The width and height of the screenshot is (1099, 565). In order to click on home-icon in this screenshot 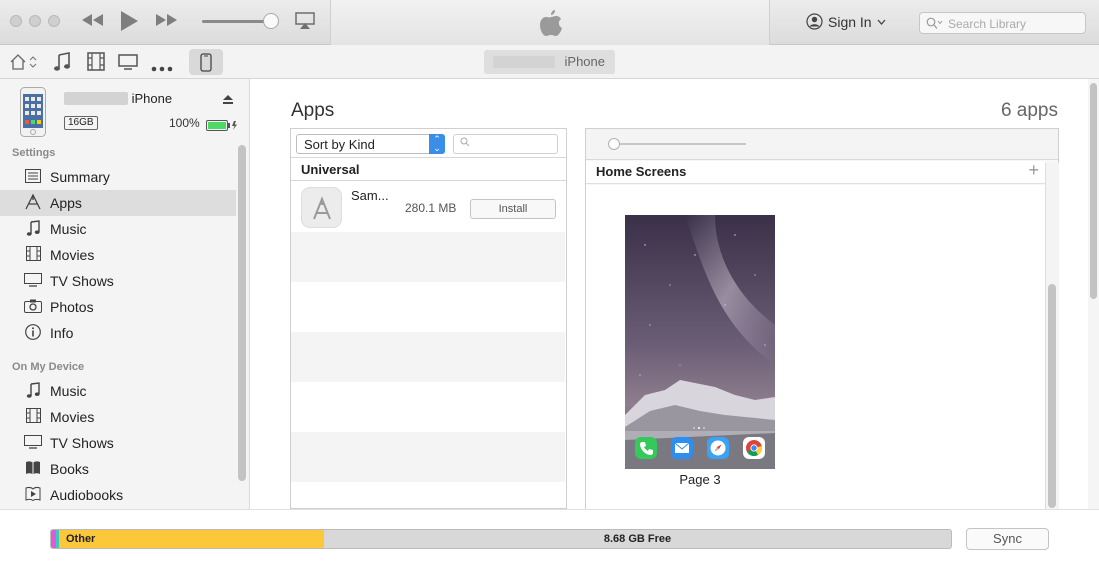, I will do `click(23, 62)`.